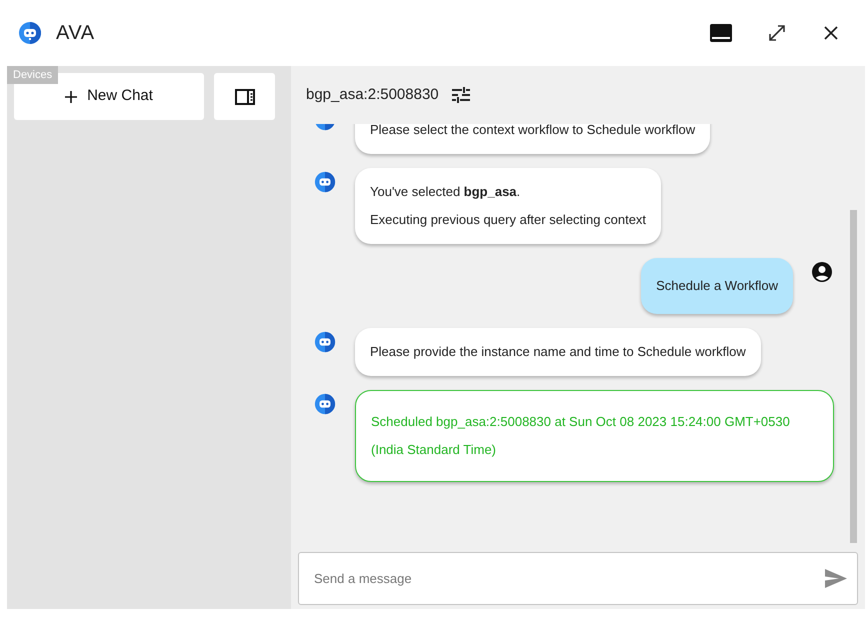 Image resolution: width=867 pixels, height=621 pixels. I want to click on dock-bottom-button, so click(721, 33).